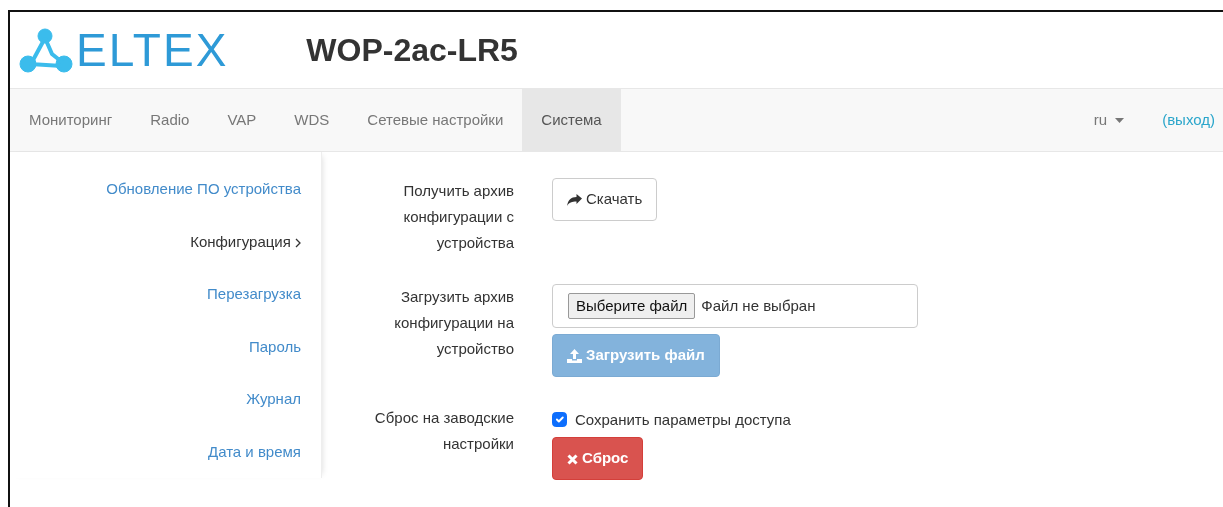  Describe the element at coordinates (572, 459) in the screenshot. I see `close-icon` at that location.